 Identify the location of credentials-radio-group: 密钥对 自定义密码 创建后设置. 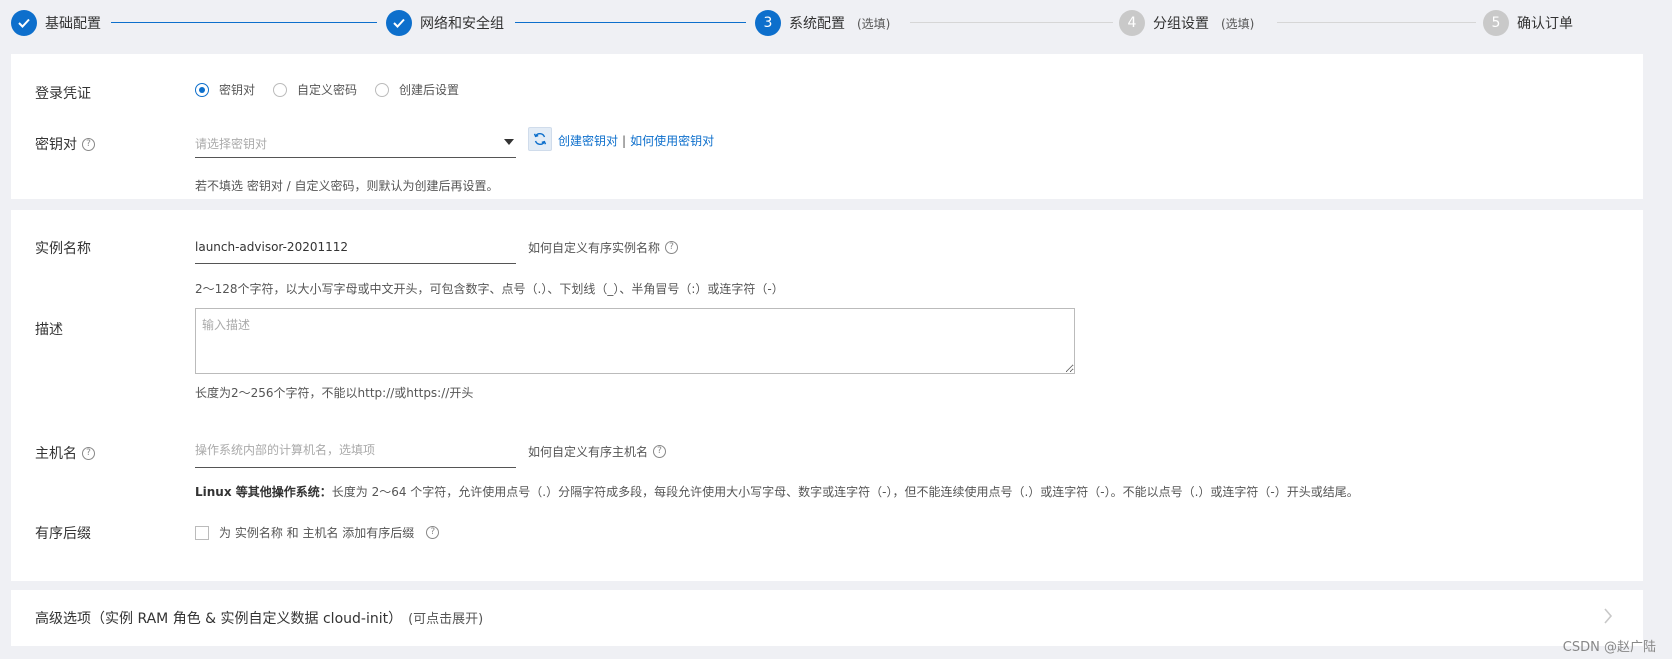
(336, 89).